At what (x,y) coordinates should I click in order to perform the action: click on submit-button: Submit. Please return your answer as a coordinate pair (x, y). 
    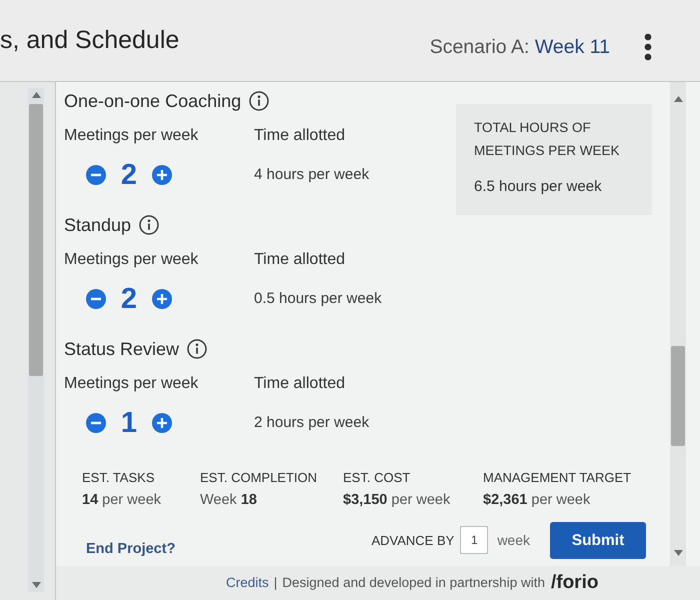
    Looking at the image, I should click on (598, 540).